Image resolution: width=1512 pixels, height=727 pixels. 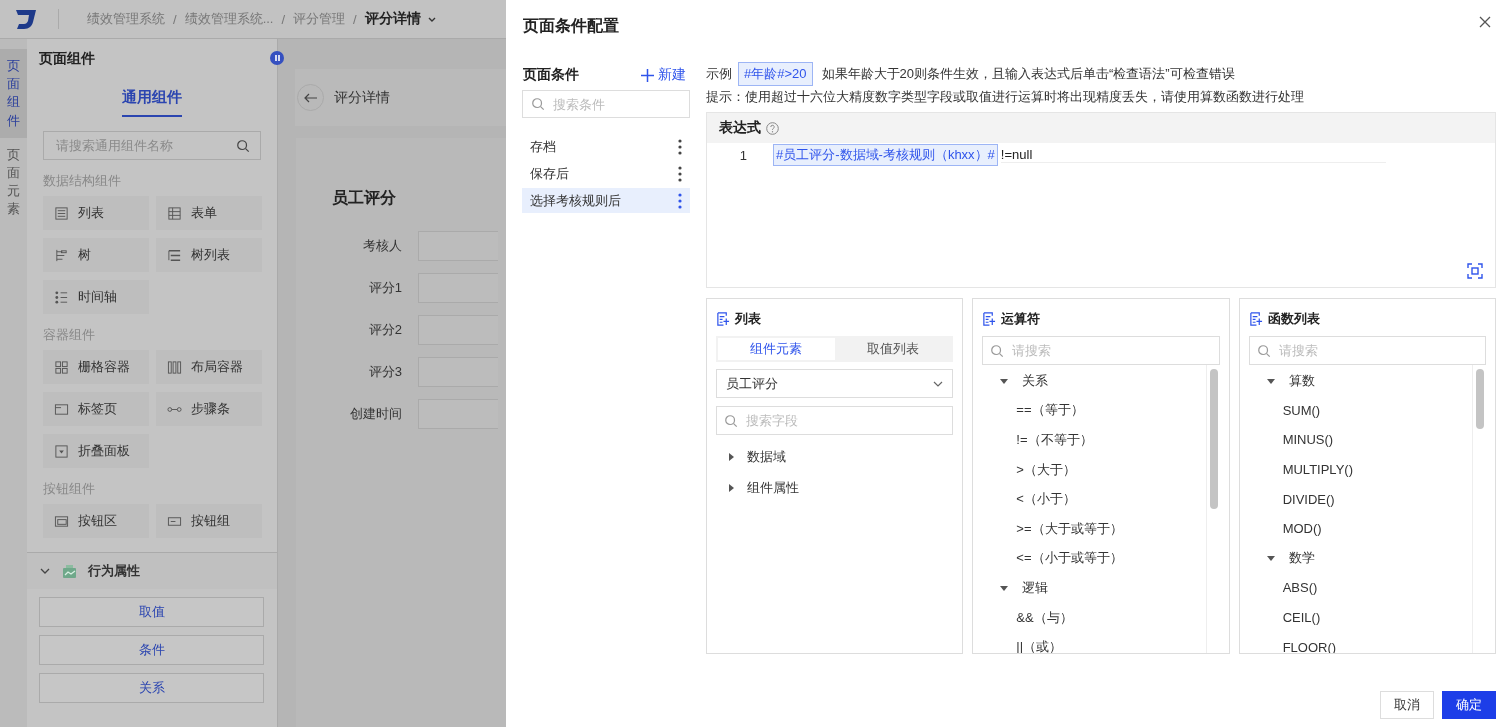 I want to click on group-title: 数据结构组件, so click(x=82, y=181).